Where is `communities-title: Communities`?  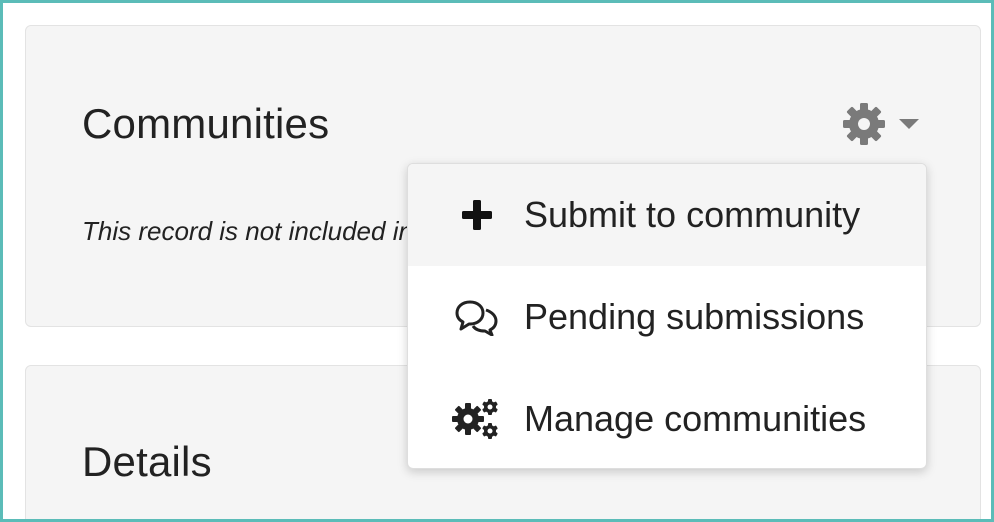 communities-title: Communities is located at coordinates (206, 123).